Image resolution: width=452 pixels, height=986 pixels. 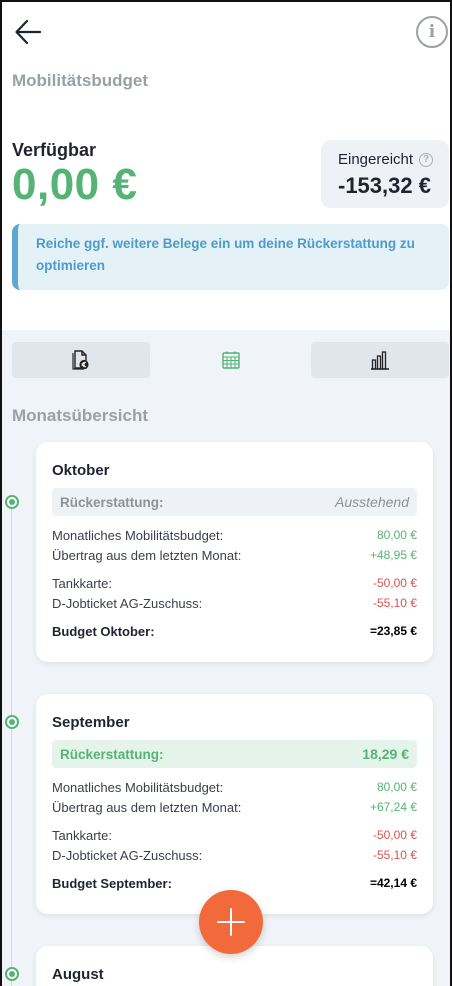 I want to click on tab-documents, so click(x=81, y=360).